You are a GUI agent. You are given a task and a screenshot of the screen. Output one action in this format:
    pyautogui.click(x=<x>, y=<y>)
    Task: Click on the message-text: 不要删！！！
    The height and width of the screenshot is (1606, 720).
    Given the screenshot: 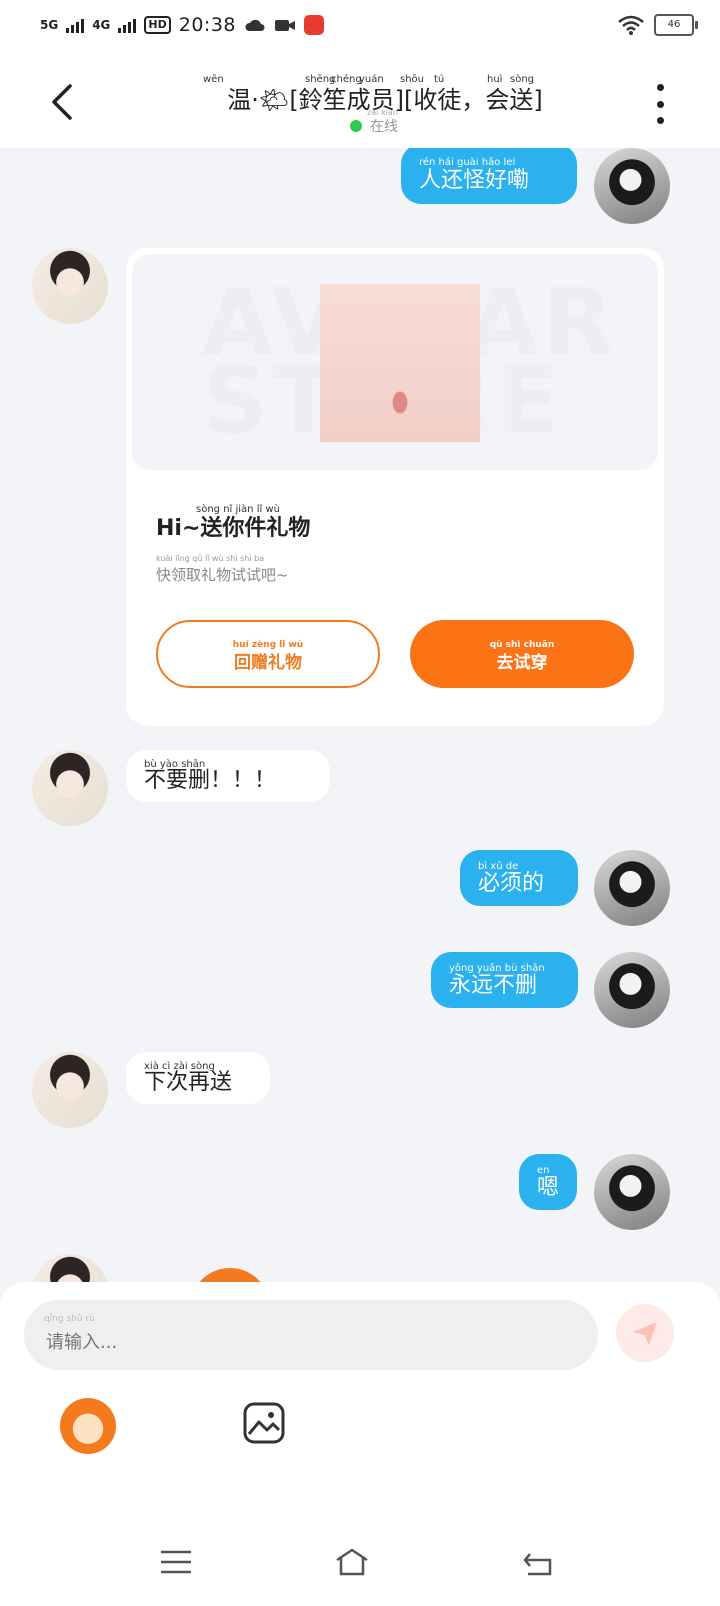 What is the action you would take?
    pyautogui.click(x=210, y=780)
    